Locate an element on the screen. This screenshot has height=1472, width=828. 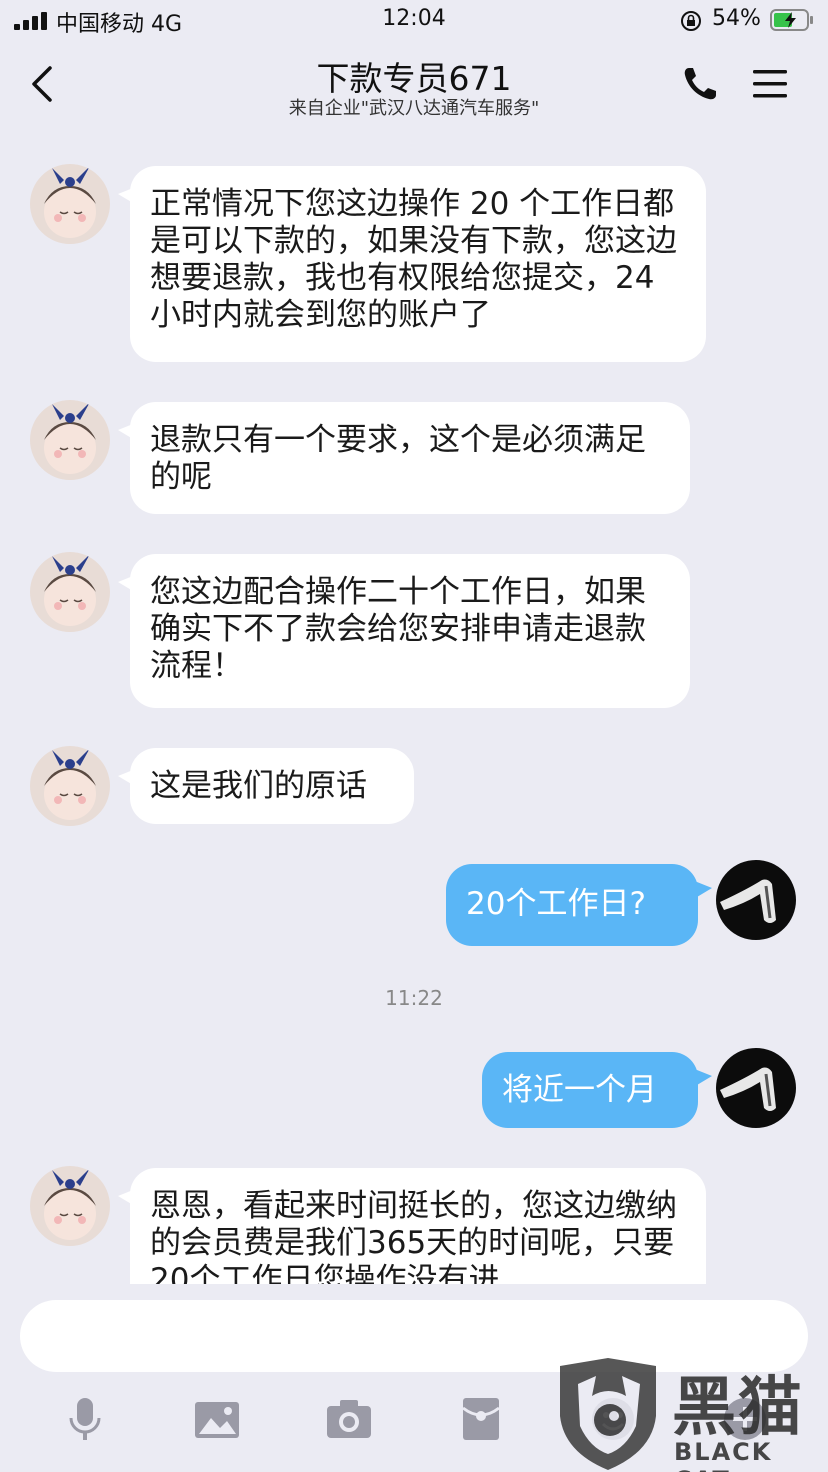
message-text: 这是我们的原话 is located at coordinates (258, 786).